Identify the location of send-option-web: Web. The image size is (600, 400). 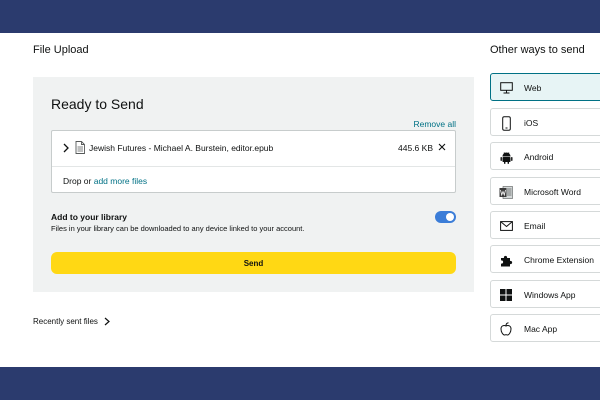
(545, 87).